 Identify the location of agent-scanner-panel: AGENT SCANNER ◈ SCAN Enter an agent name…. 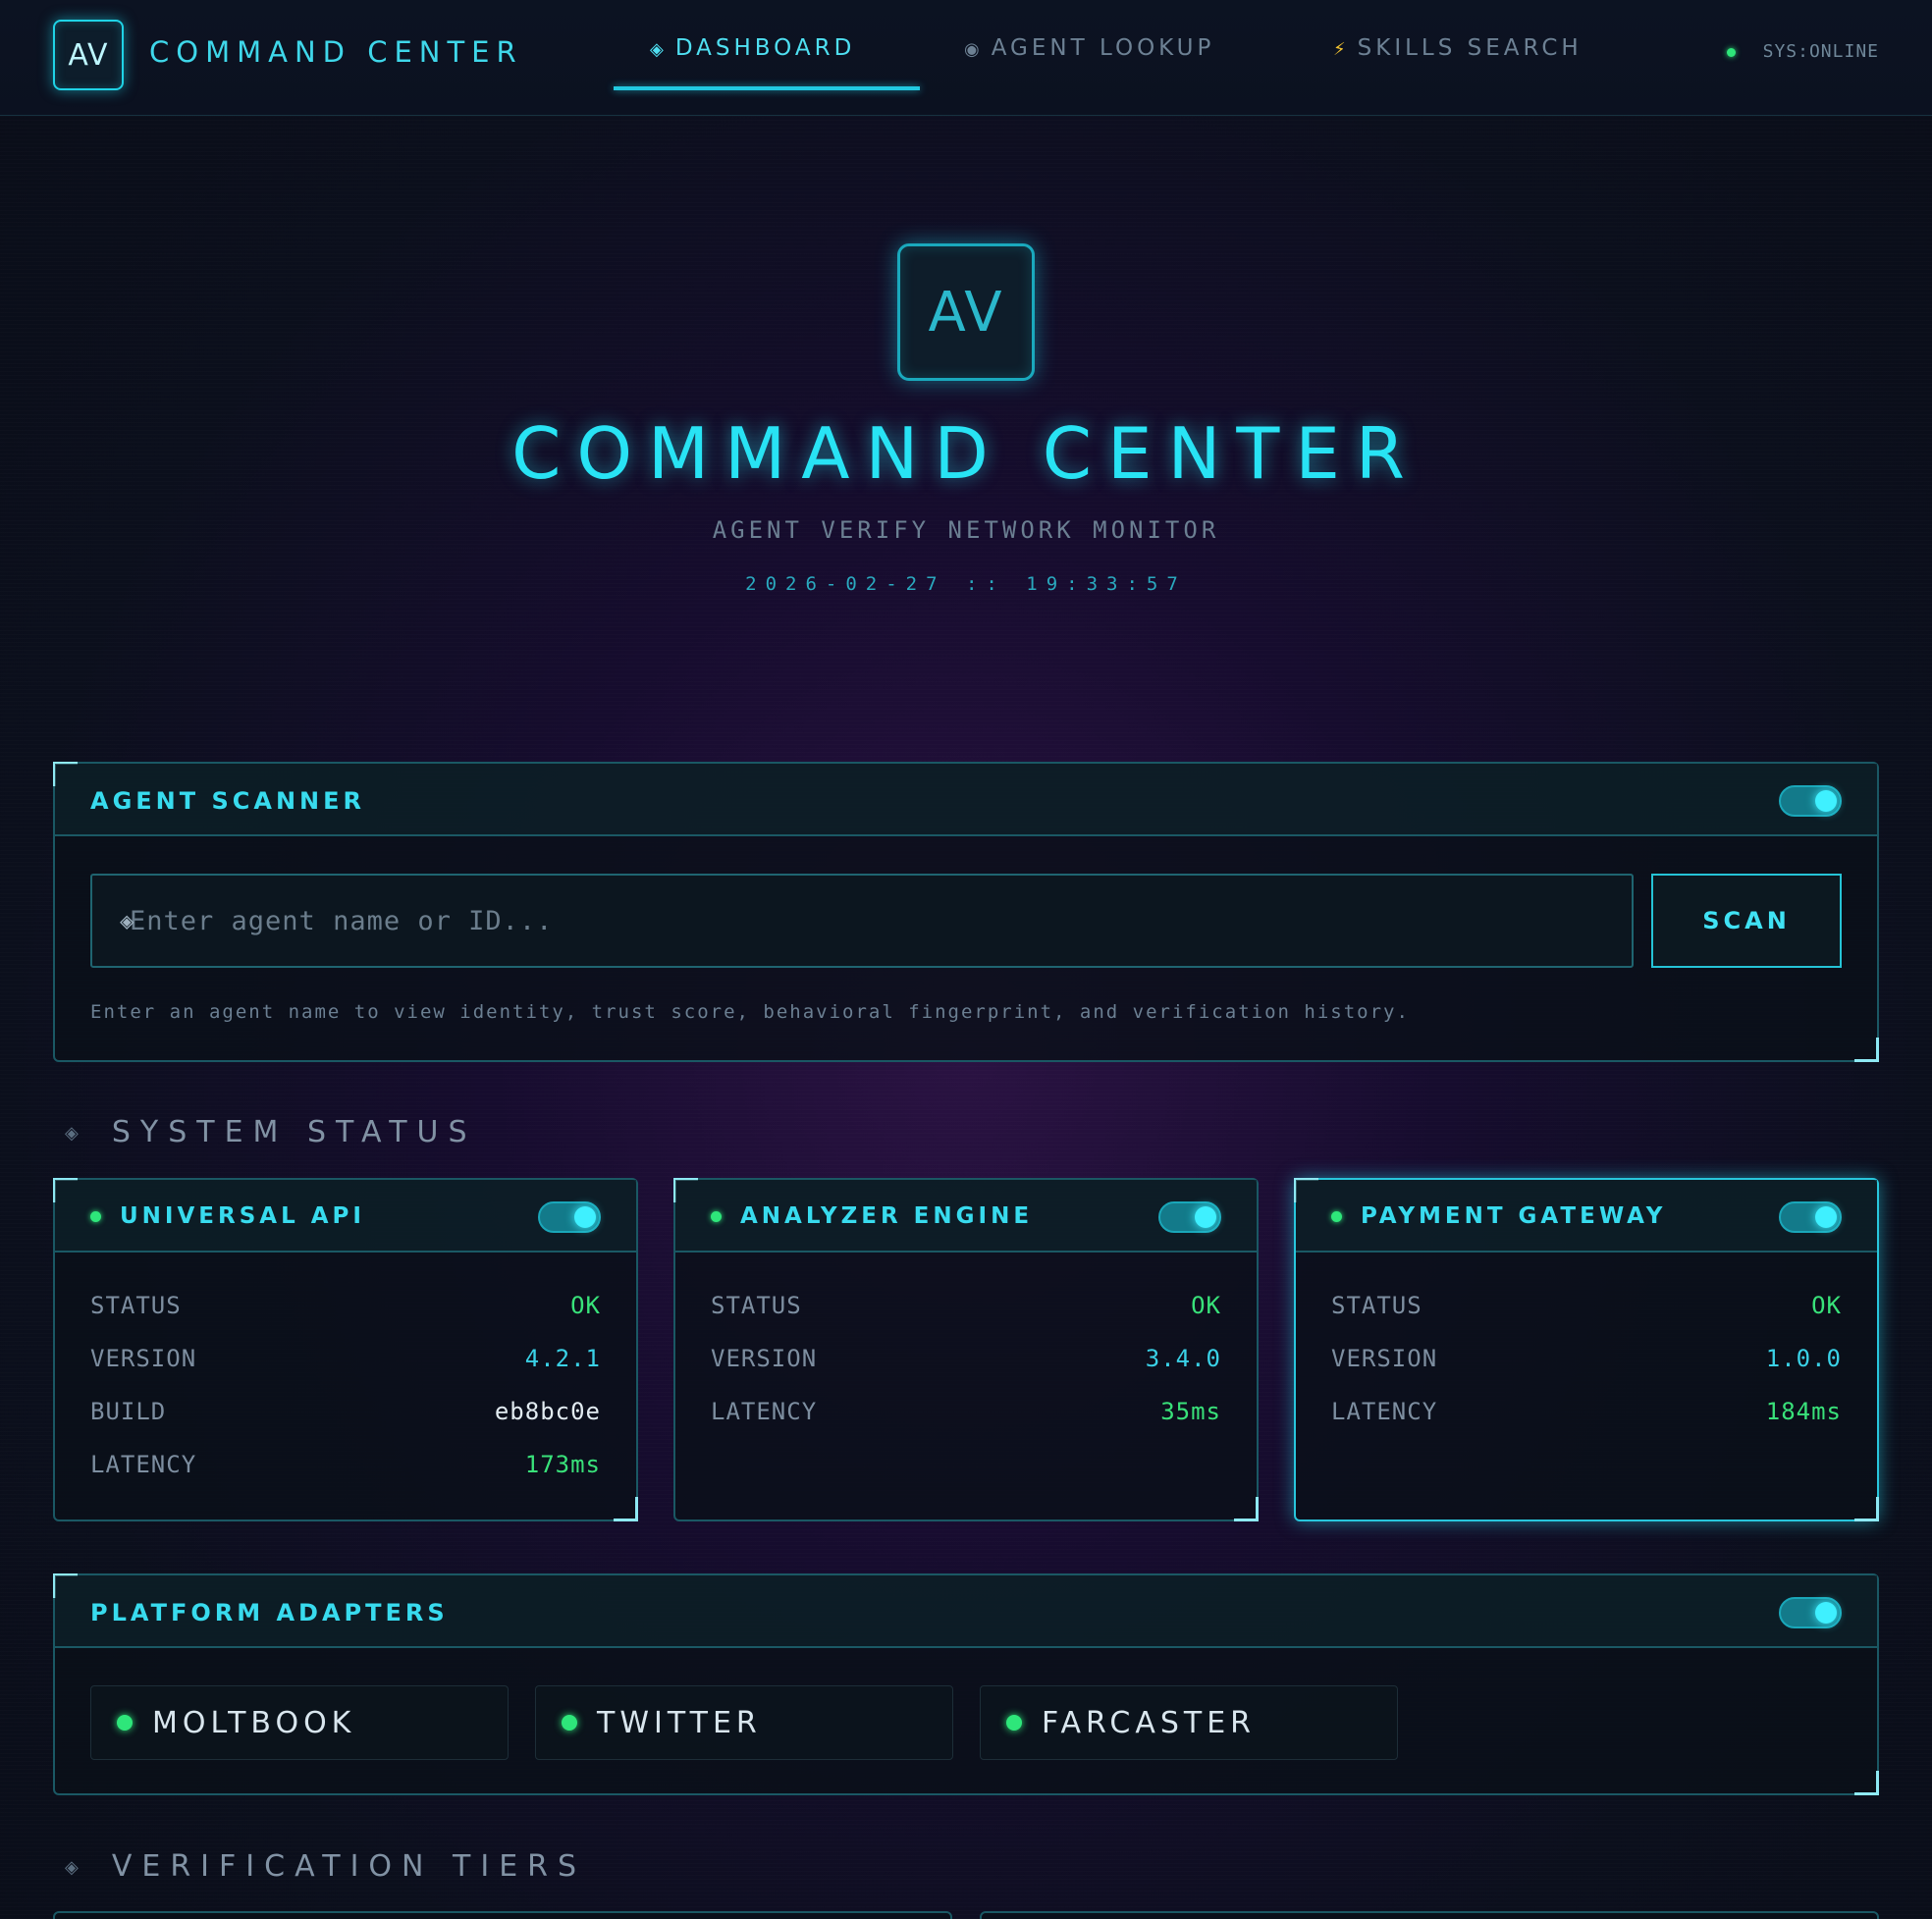
(966, 912).